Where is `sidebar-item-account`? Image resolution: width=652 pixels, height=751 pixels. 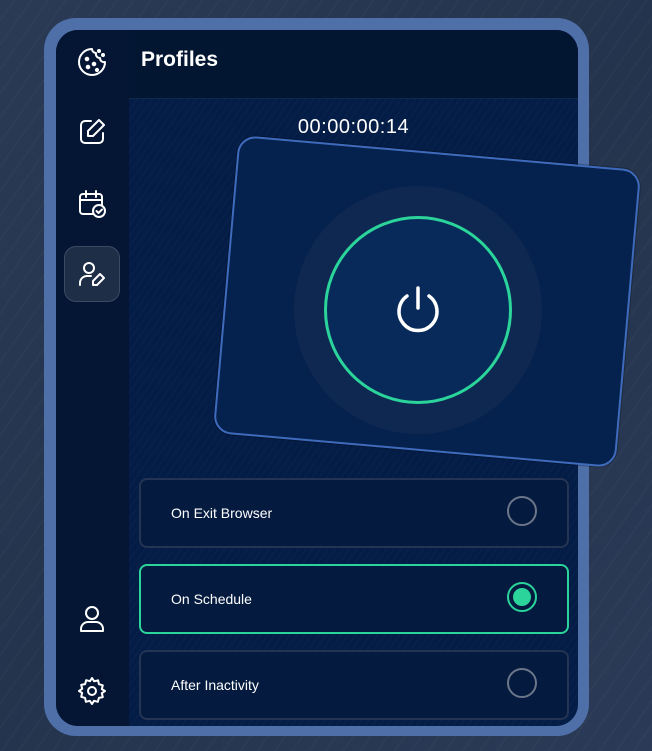 sidebar-item-account is located at coordinates (92, 619).